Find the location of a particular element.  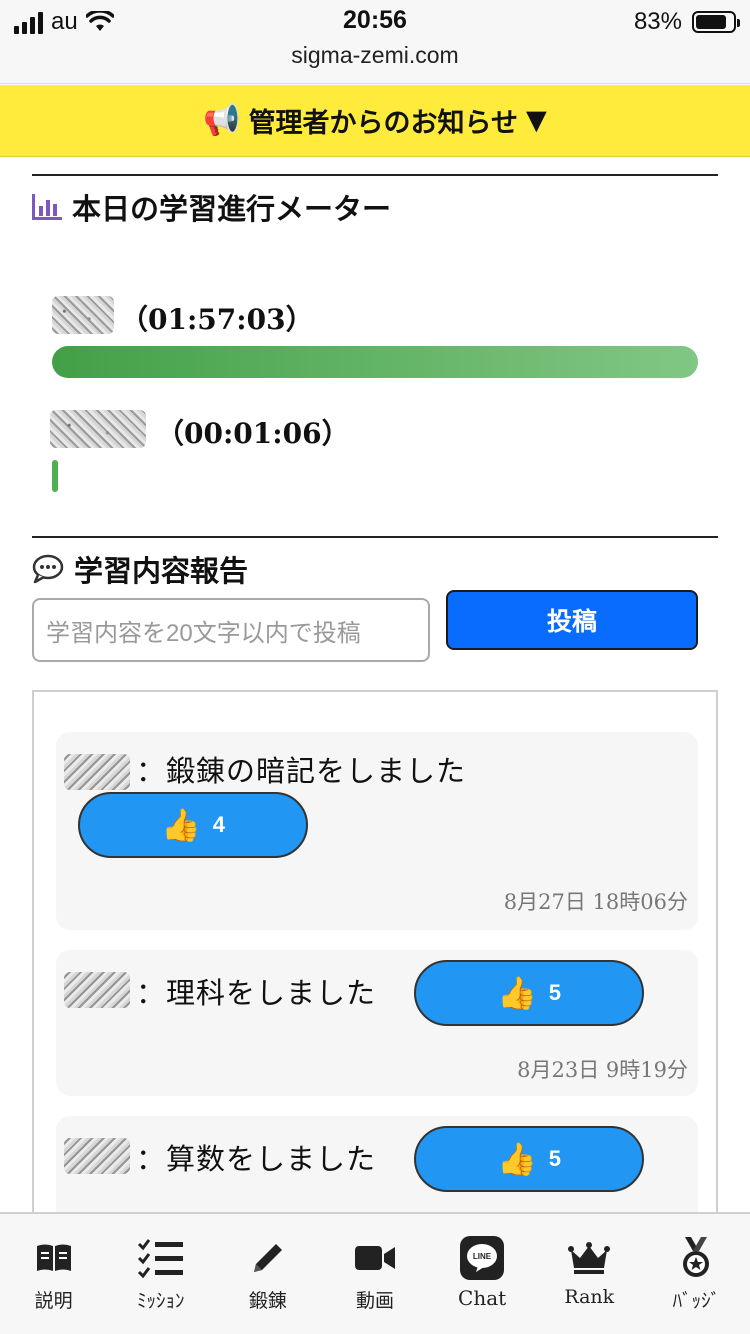

report-body: 算数をしました is located at coordinates (271, 1159).